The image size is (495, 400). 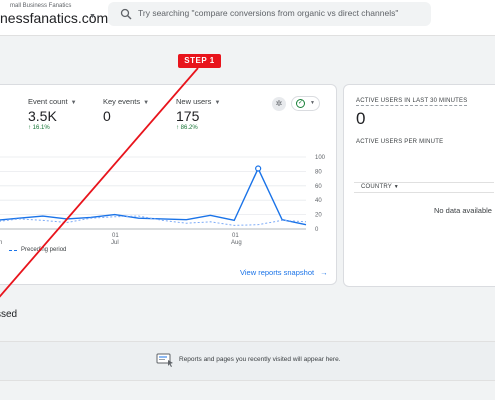 What do you see at coordinates (44, 250) in the screenshot?
I see `legend-preceding-label: Preceding period` at bounding box center [44, 250].